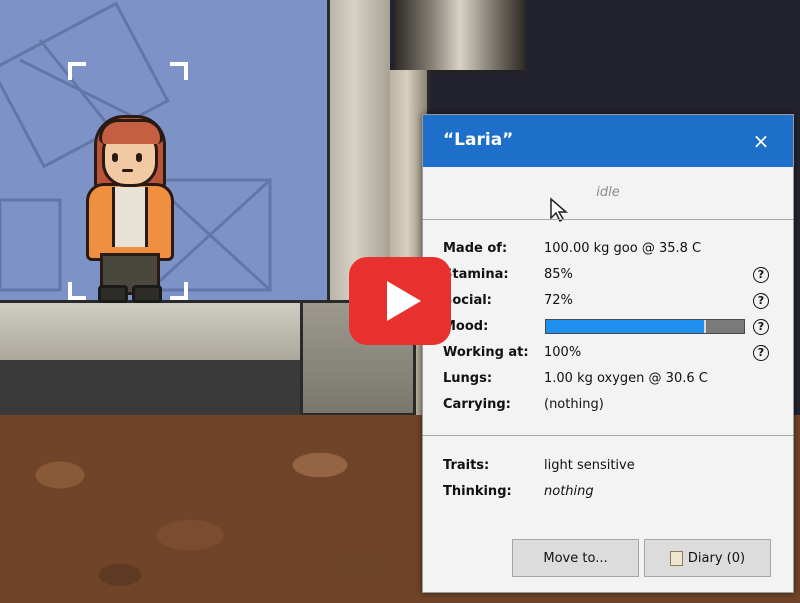  I want to click on duplicant-shirt, so click(130, 217).